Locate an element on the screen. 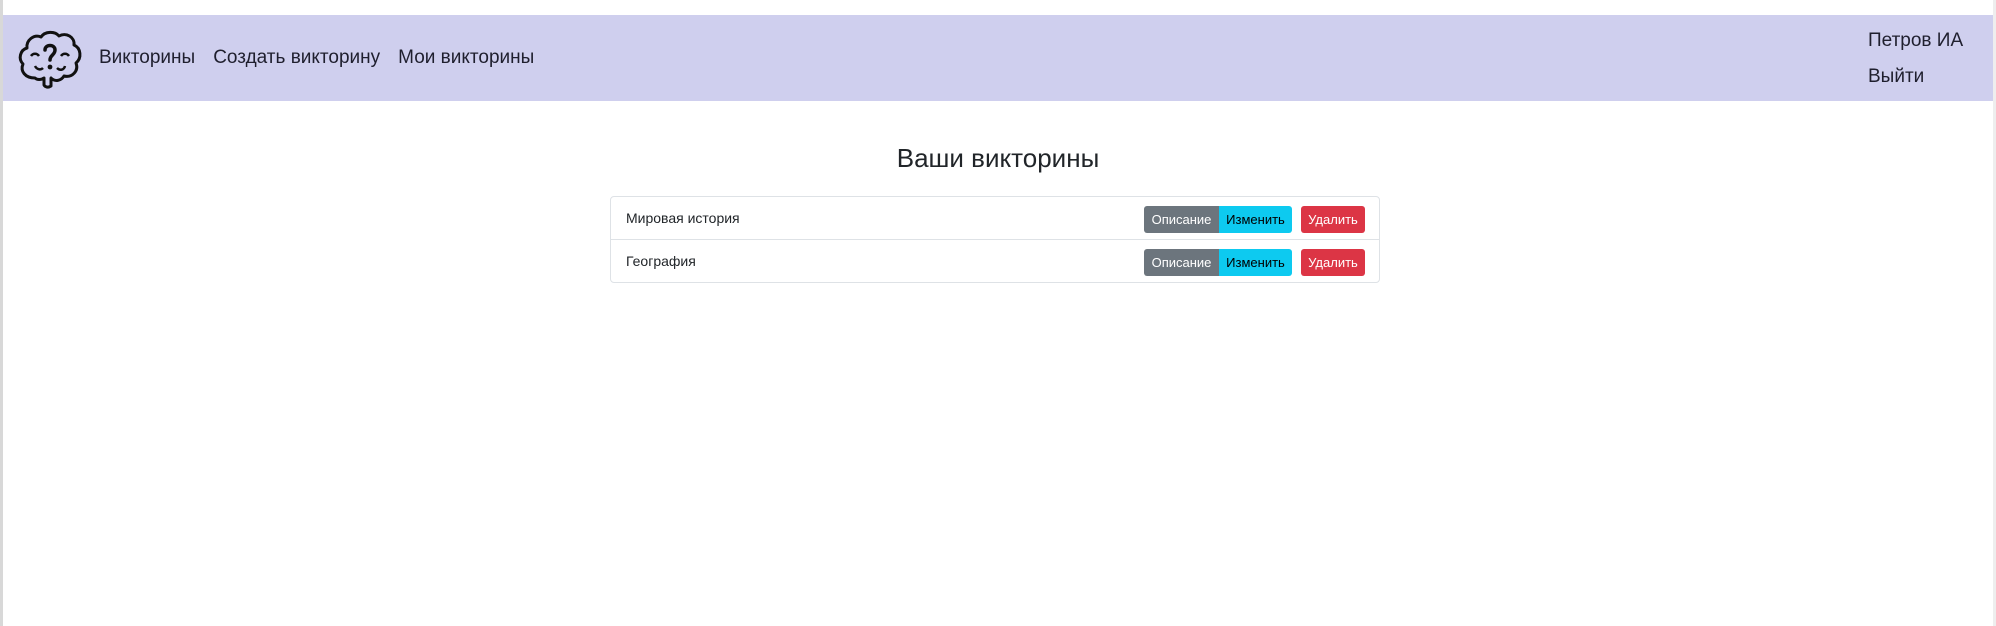 The width and height of the screenshot is (1996, 626). brain-question-icon is located at coordinates (50, 59).